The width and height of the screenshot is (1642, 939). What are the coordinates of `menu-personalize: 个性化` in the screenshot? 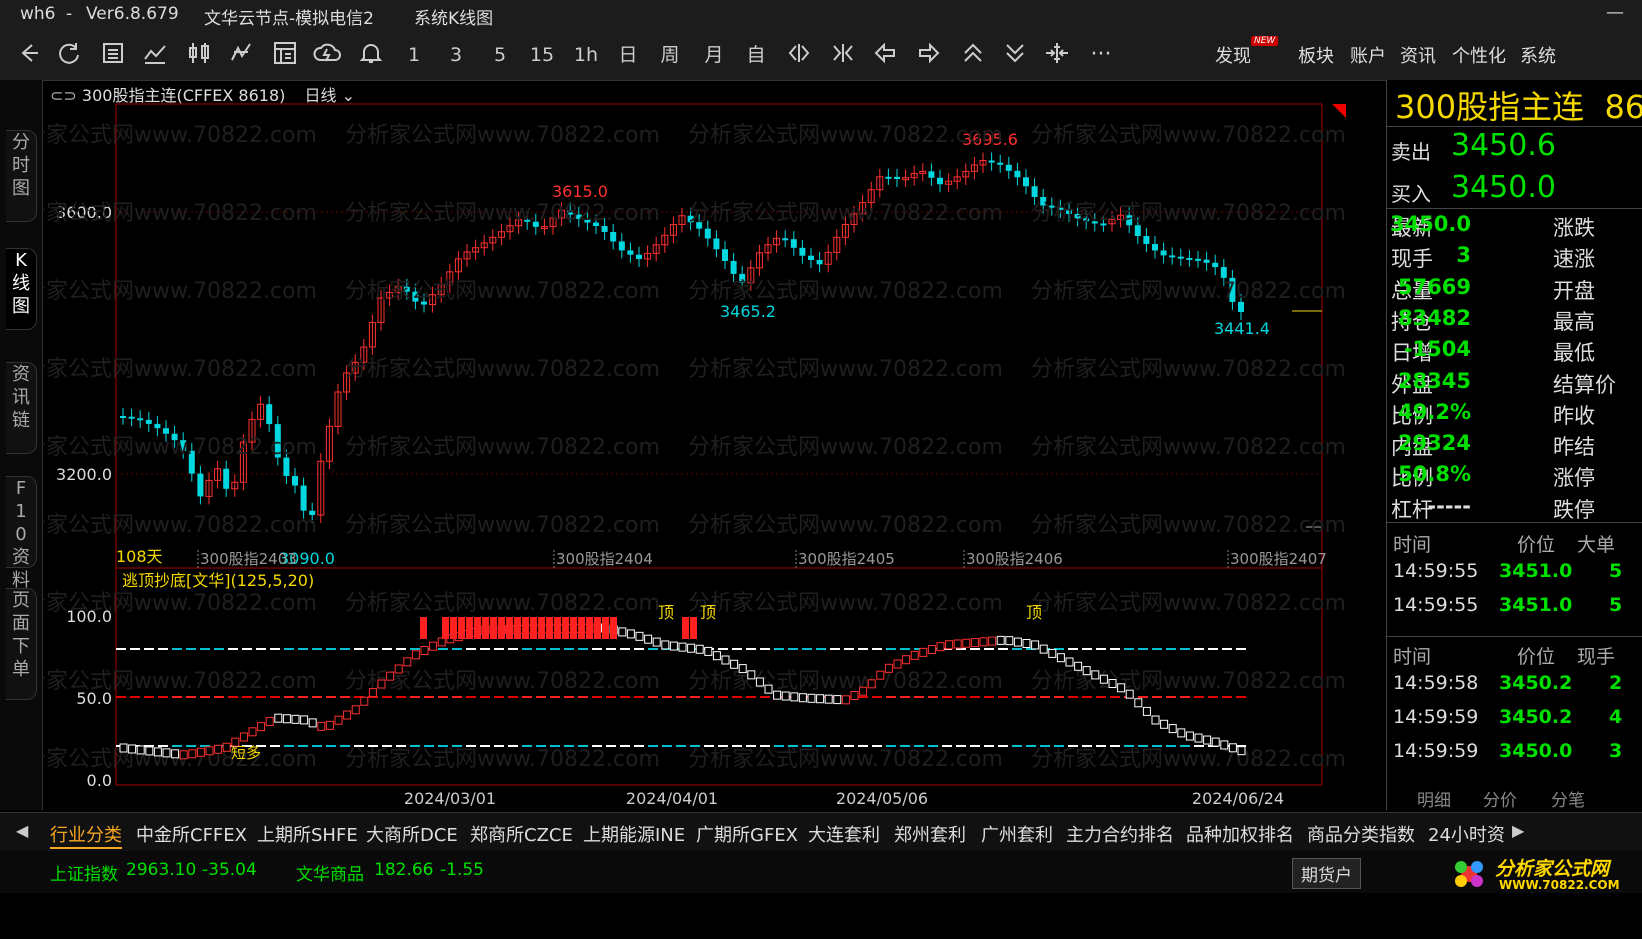 It's located at (1479, 55).